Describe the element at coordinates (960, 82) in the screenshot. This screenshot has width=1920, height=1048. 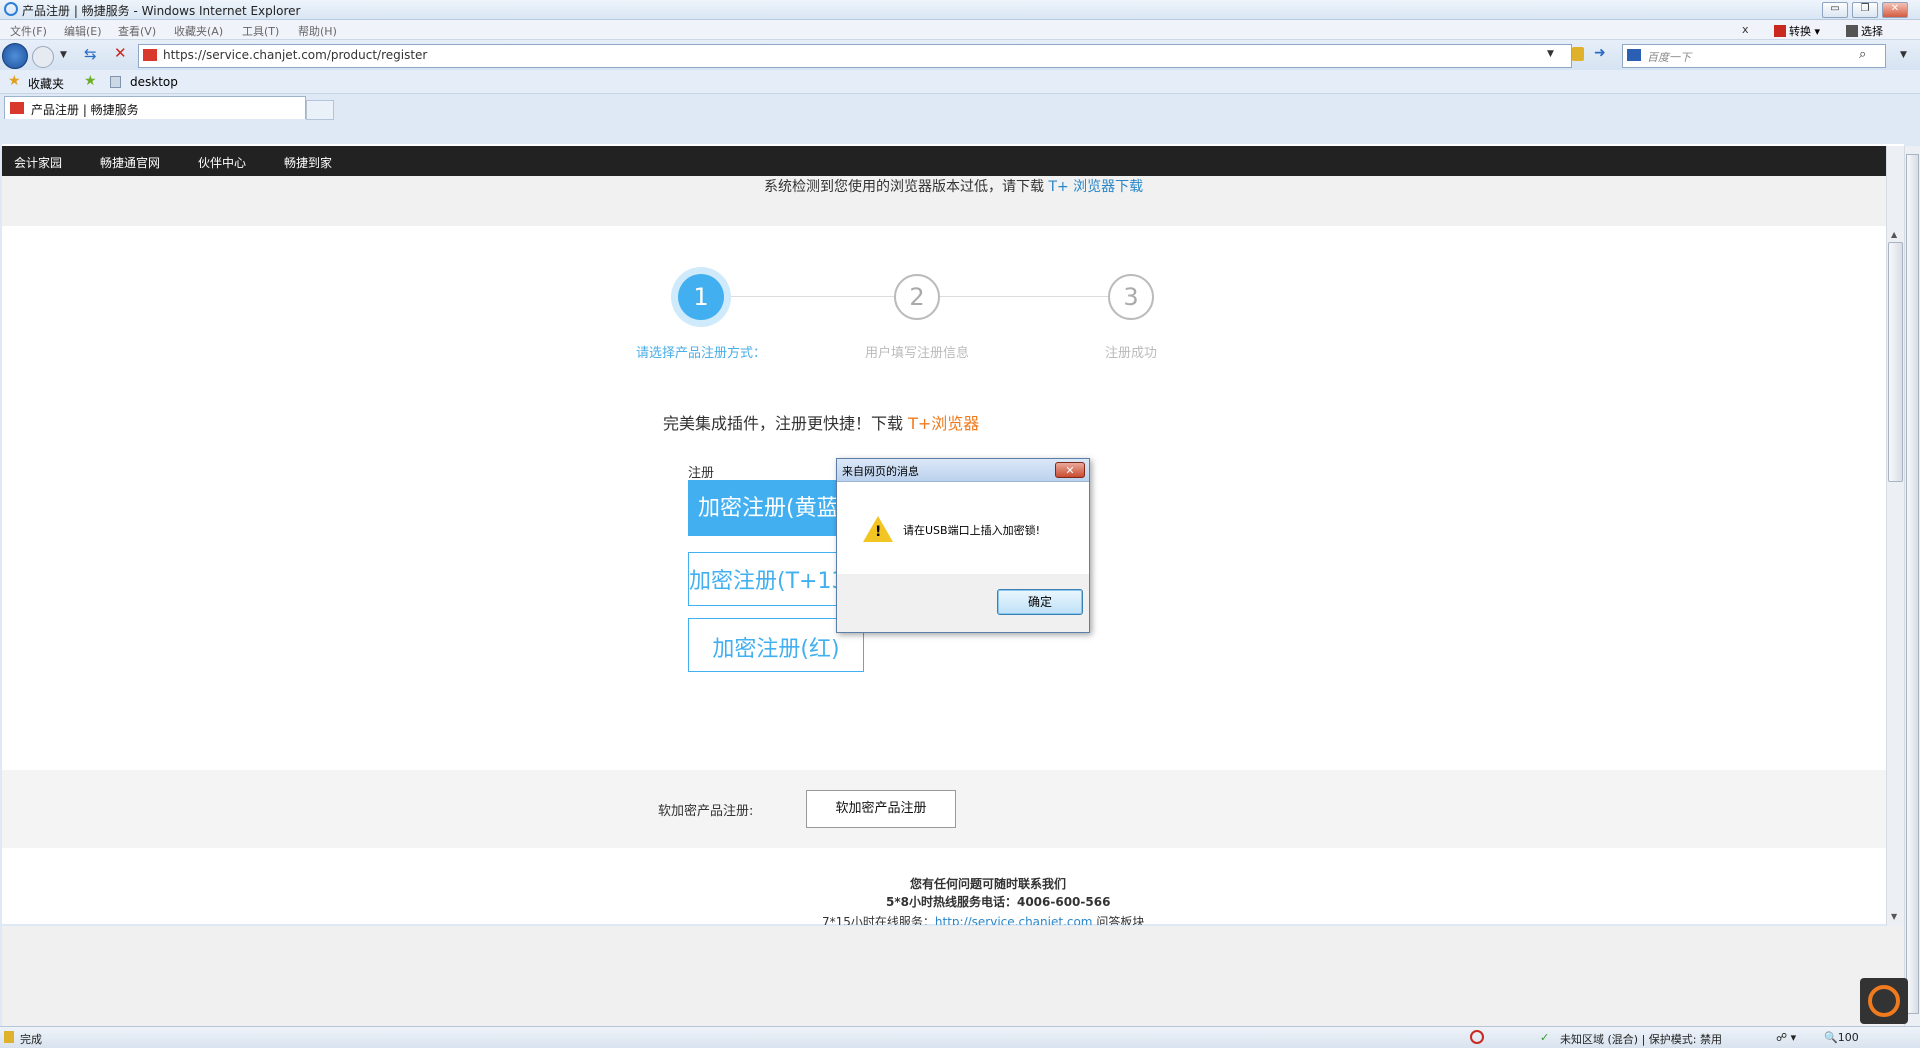
I see `favorites-bar: ★ 收藏夹 ★ desktop` at that location.